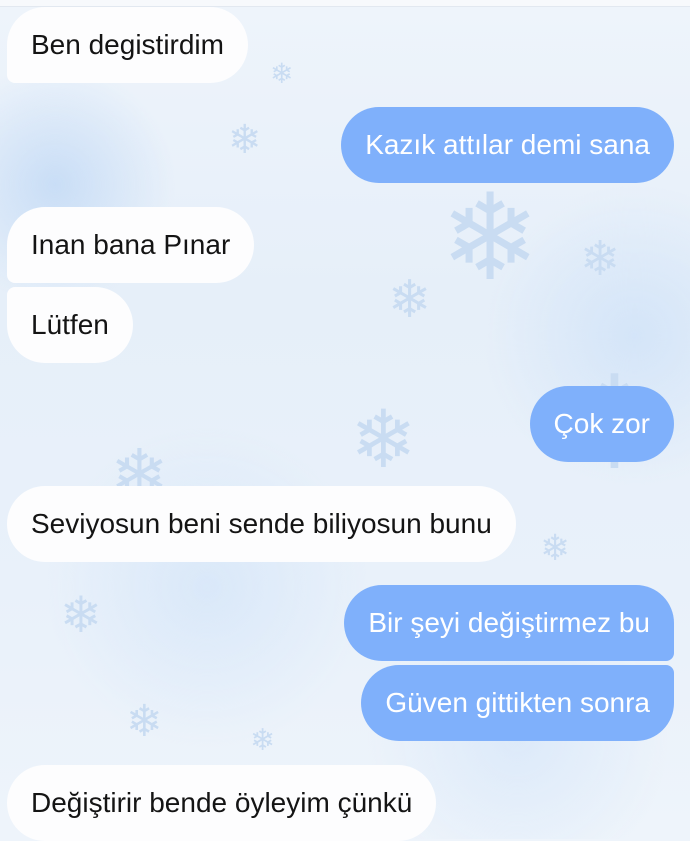  Describe the element at coordinates (127, 45) in the screenshot. I see `incoming-message-bubble: Ben degistirdim` at that location.